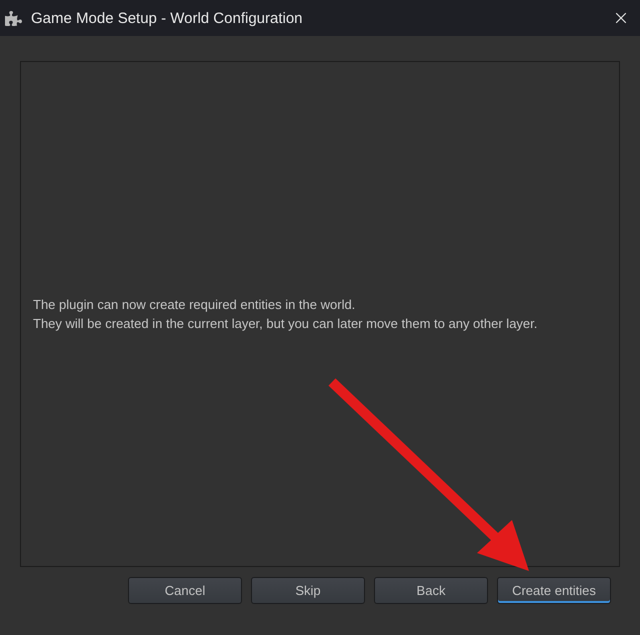 Image resolution: width=640 pixels, height=635 pixels. I want to click on dialog-button: Skip, so click(308, 590).